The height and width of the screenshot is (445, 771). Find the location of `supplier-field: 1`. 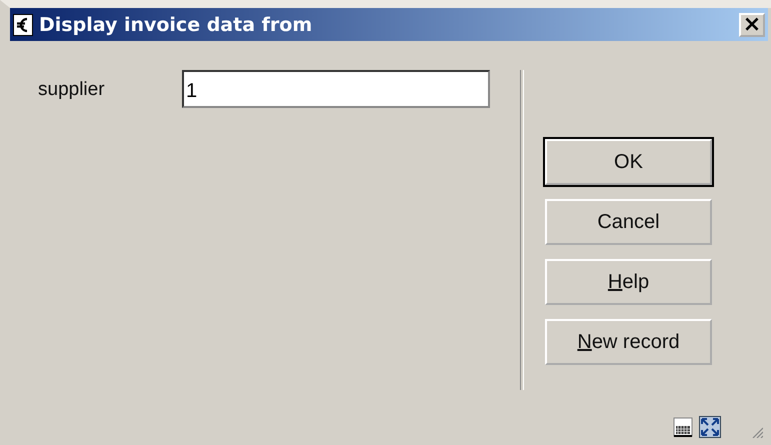

supplier-field: 1 is located at coordinates (336, 89).